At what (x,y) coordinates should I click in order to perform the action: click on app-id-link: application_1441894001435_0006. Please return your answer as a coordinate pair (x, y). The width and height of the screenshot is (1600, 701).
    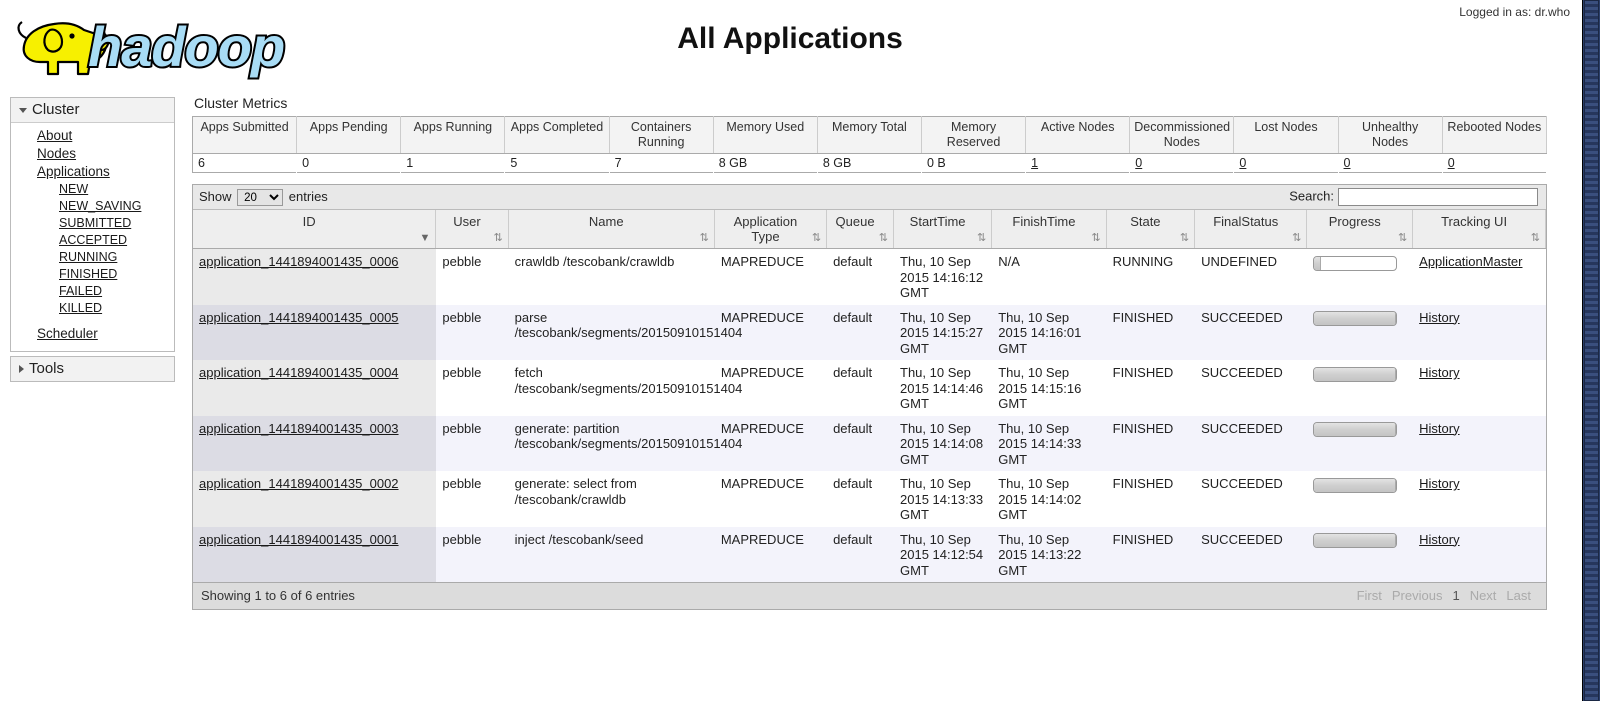
    Looking at the image, I should click on (299, 261).